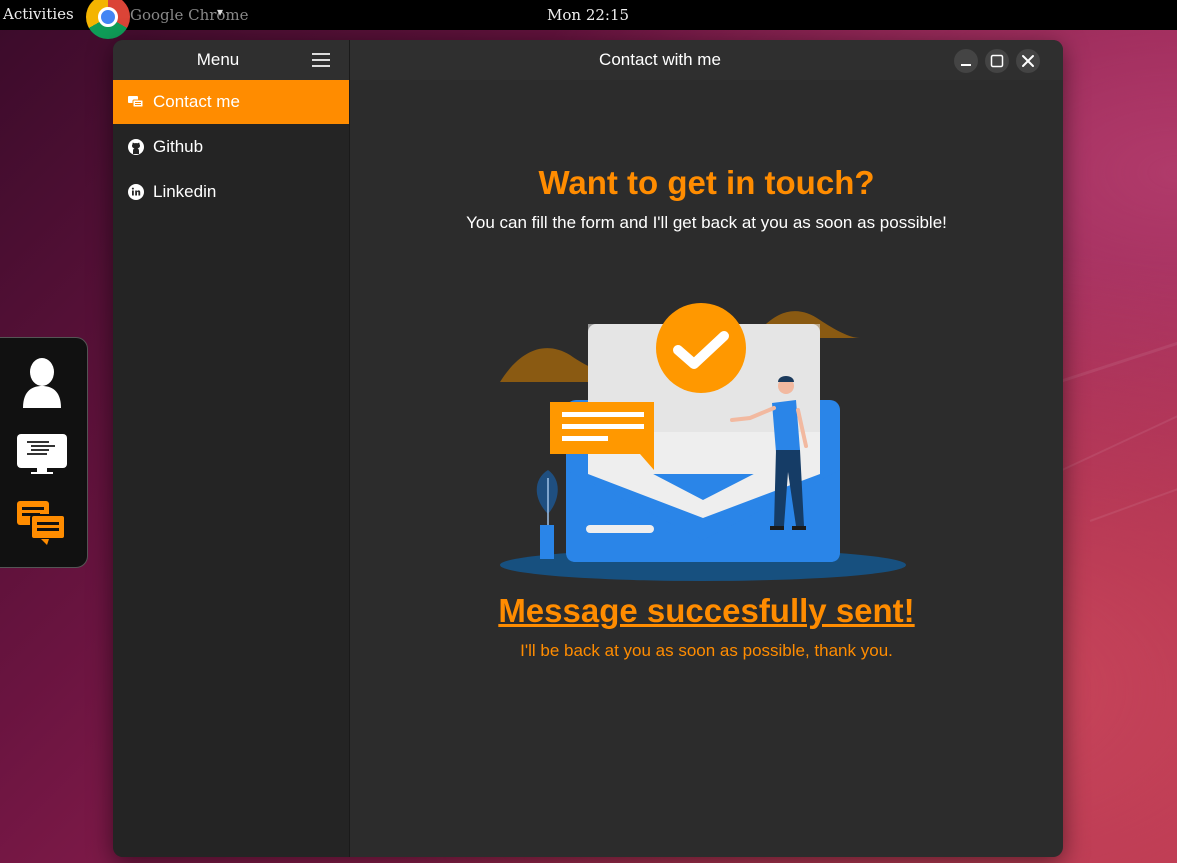 The height and width of the screenshot is (863, 1177). I want to click on sidebar-item-linkedin: Linkedin, so click(231, 192).